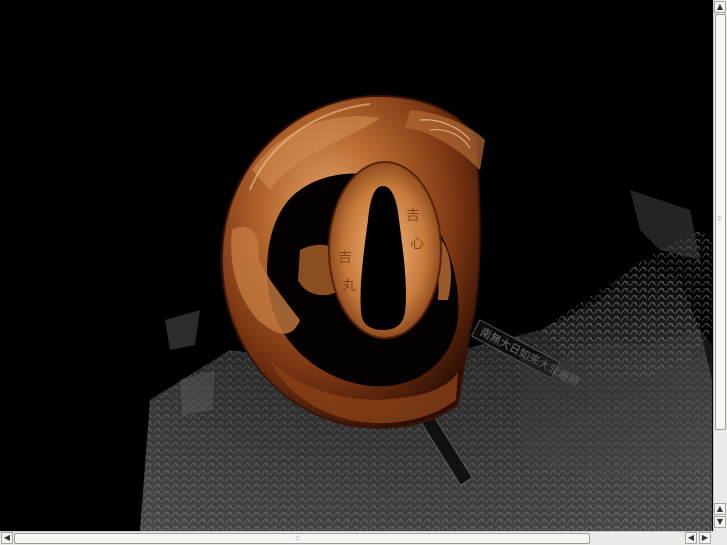 The height and width of the screenshot is (545, 727). Describe the element at coordinates (720, 538) in the screenshot. I see `scrollbar-corner` at that location.